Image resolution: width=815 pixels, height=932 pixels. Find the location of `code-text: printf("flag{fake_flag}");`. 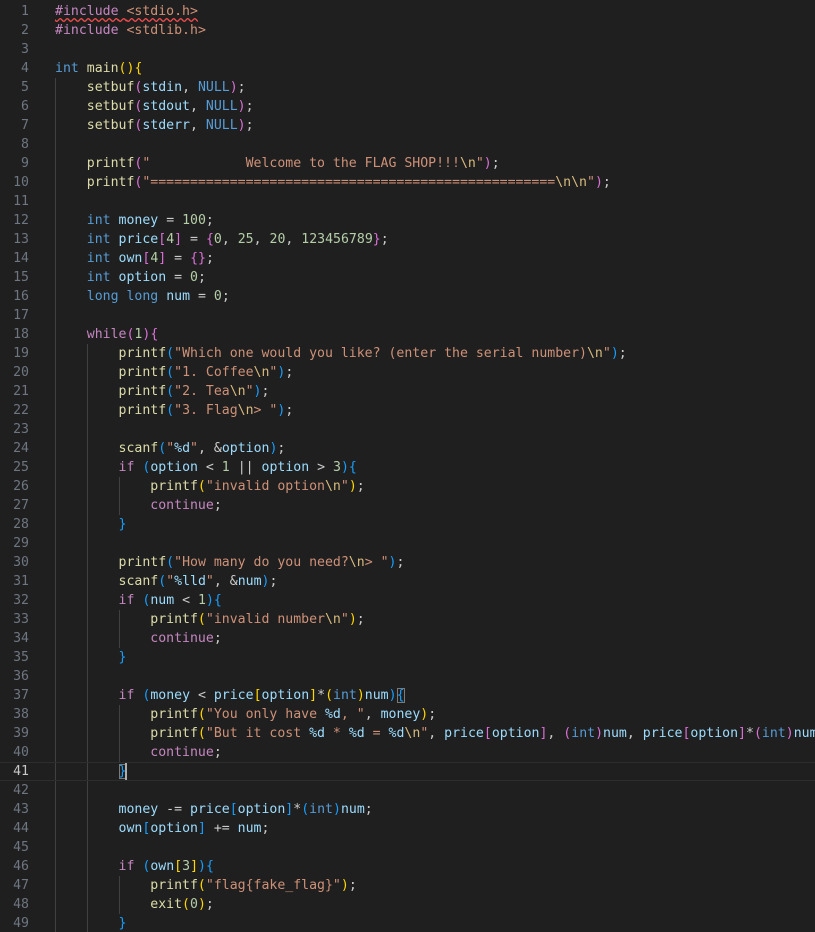

code-text: printf("flag{fake_flag}"); is located at coordinates (205, 885).